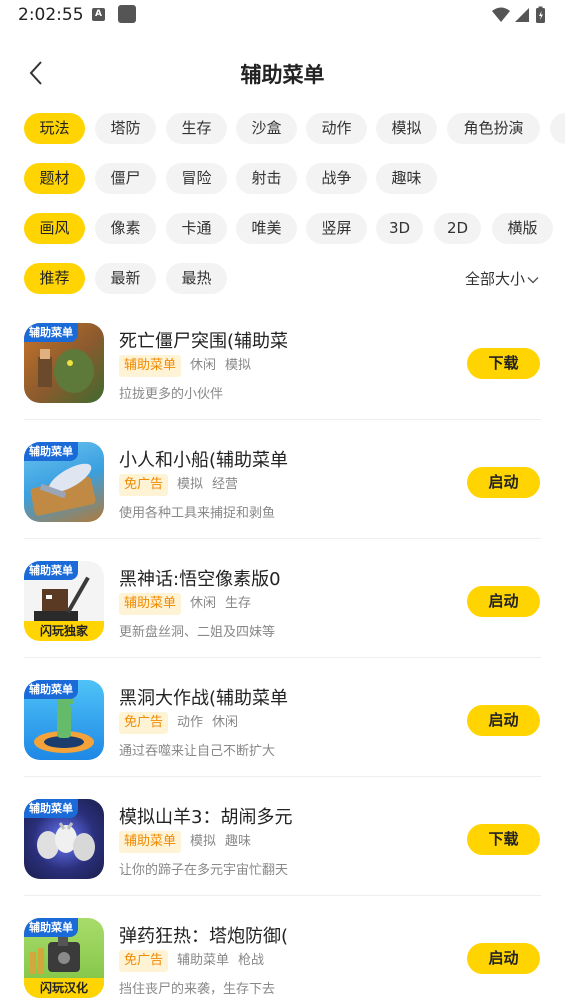  What do you see at coordinates (171, 394) in the screenshot?
I see `game-description: 拉拢更多的小伙伴` at bounding box center [171, 394].